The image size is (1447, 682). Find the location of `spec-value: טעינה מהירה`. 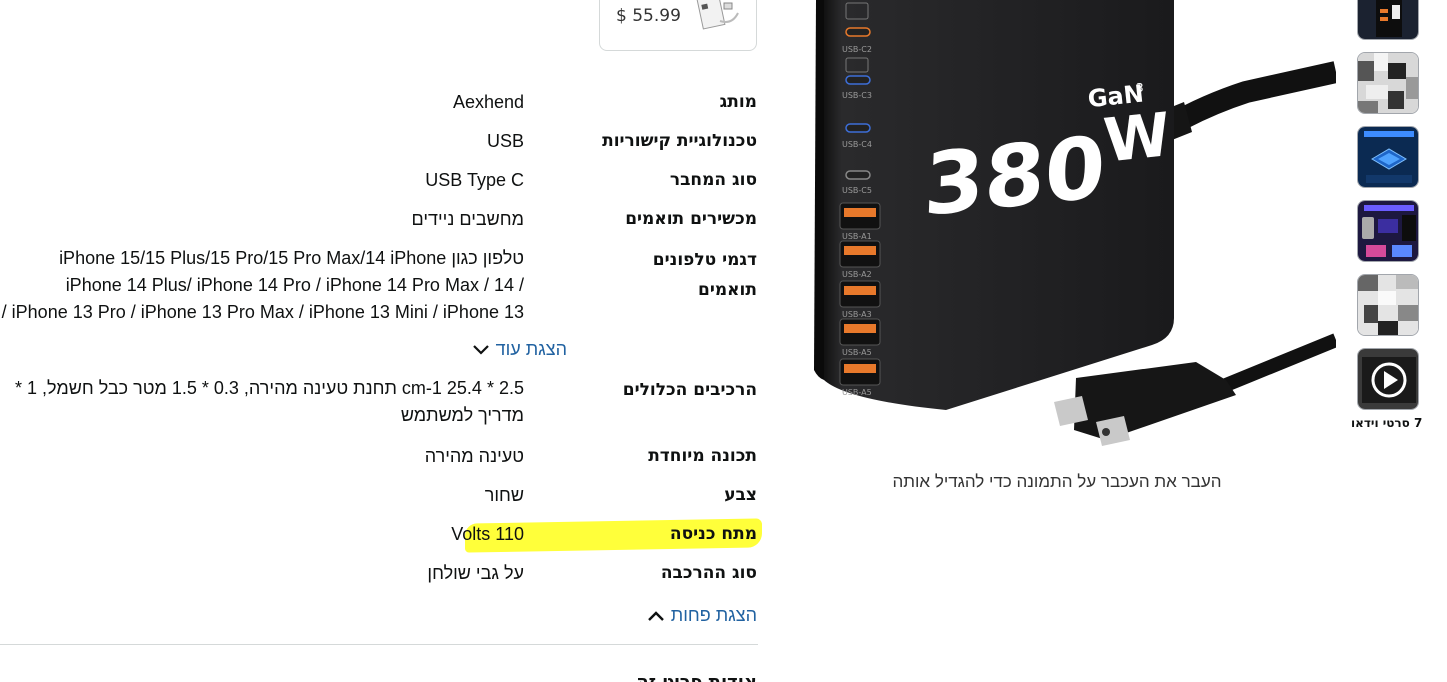

spec-value: טעינה מהירה is located at coordinates (474, 456).